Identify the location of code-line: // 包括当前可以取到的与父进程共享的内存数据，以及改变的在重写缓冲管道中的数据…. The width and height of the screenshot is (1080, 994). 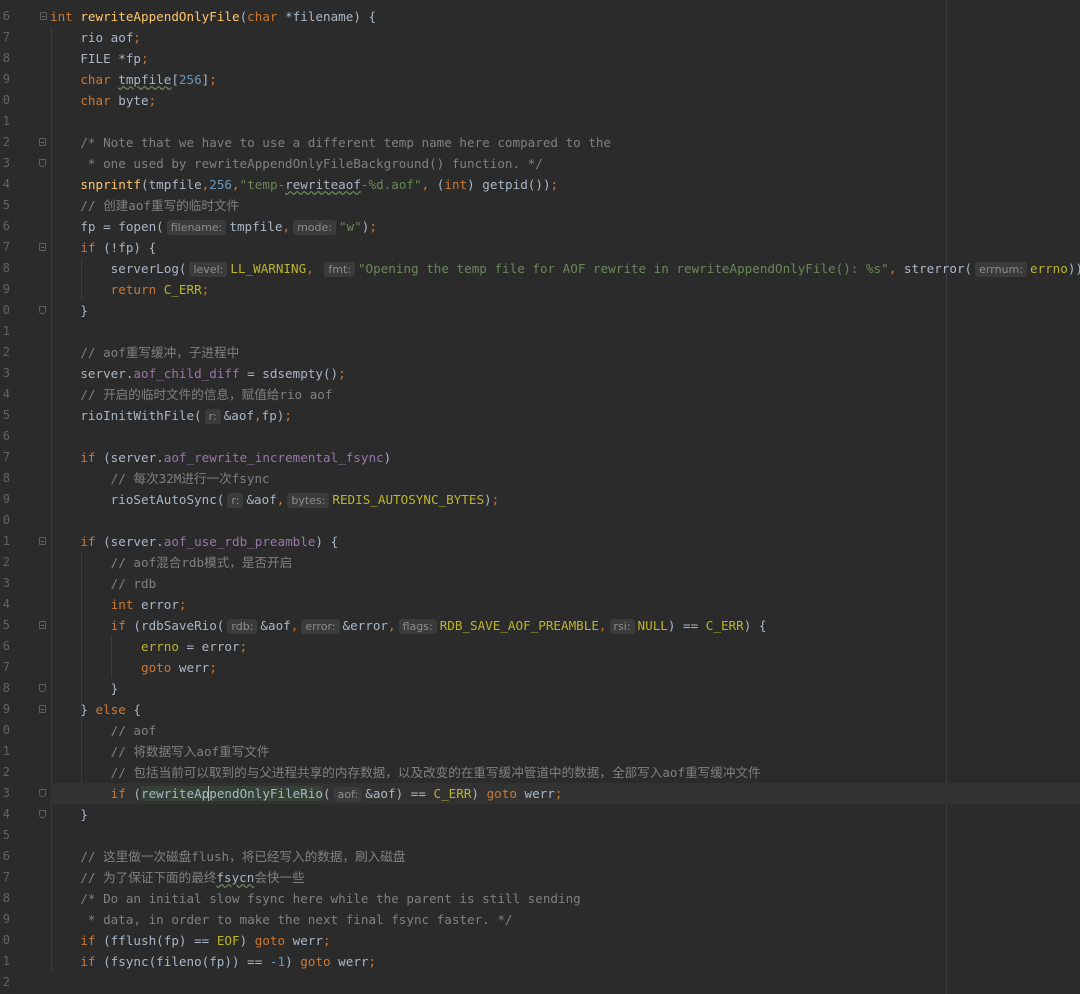
(565, 772).